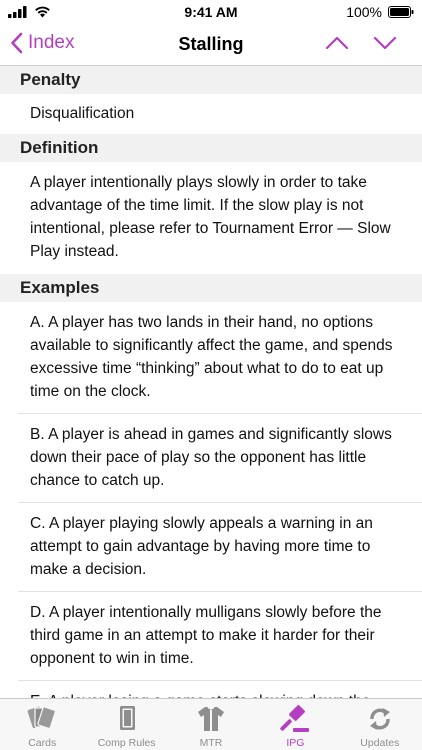  What do you see at coordinates (295, 718) in the screenshot?
I see `gavel-icon` at bounding box center [295, 718].